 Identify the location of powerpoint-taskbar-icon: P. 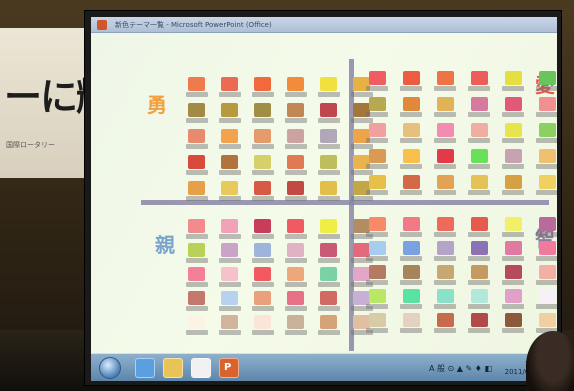
(229, 368).